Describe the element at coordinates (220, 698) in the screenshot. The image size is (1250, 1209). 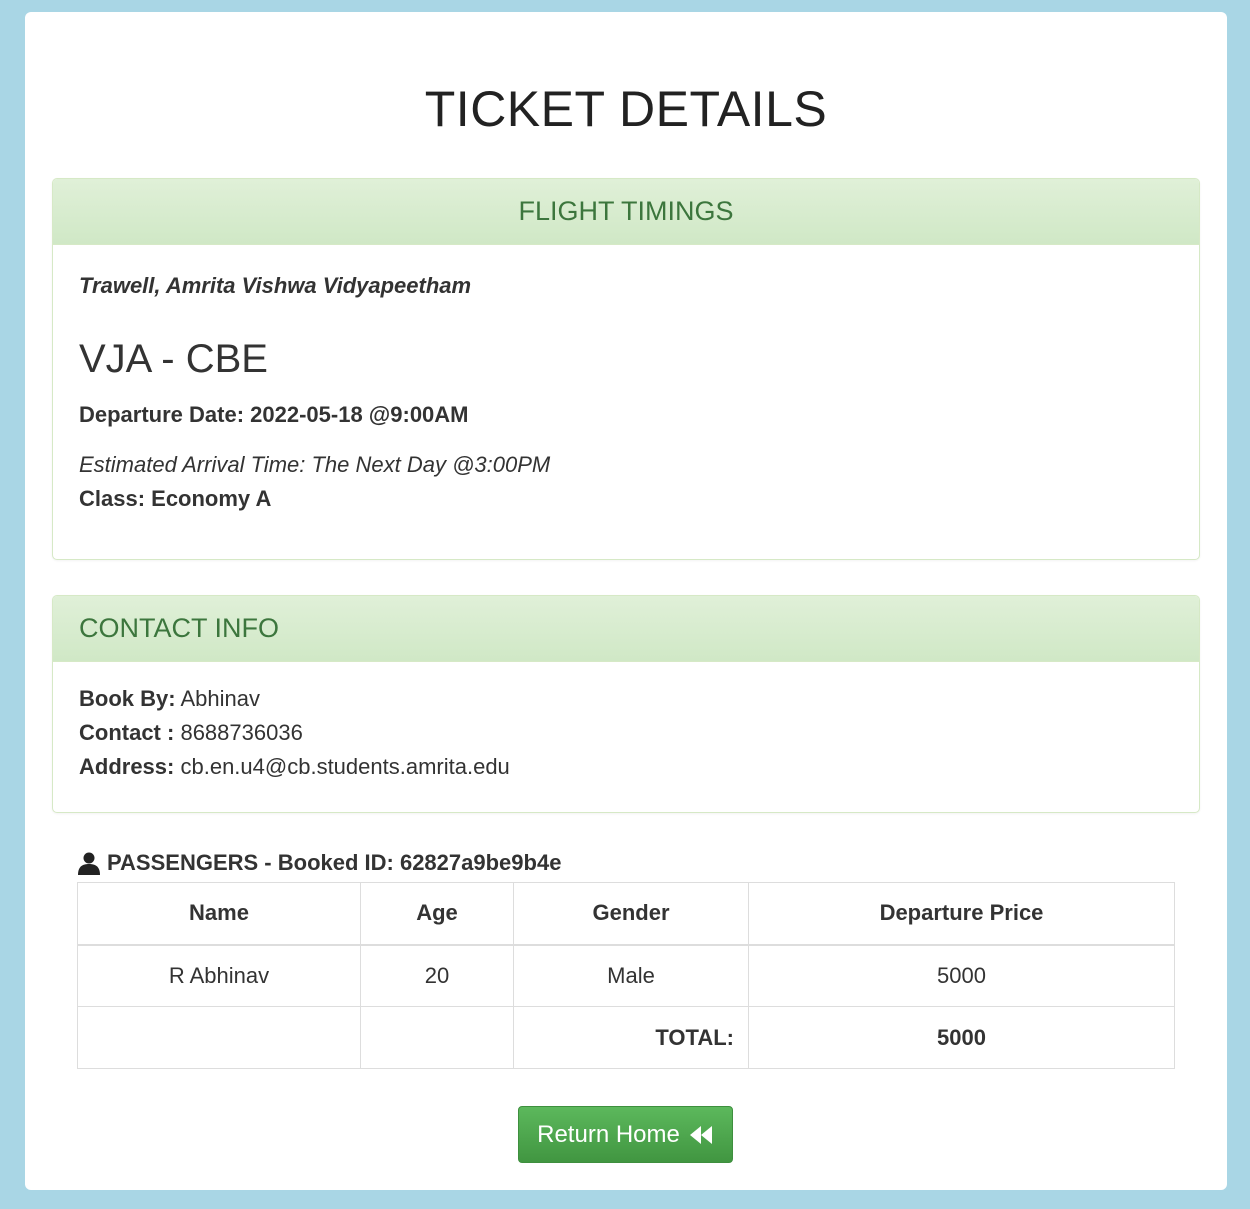
I see `book-by-value: Abhinav` at that location.